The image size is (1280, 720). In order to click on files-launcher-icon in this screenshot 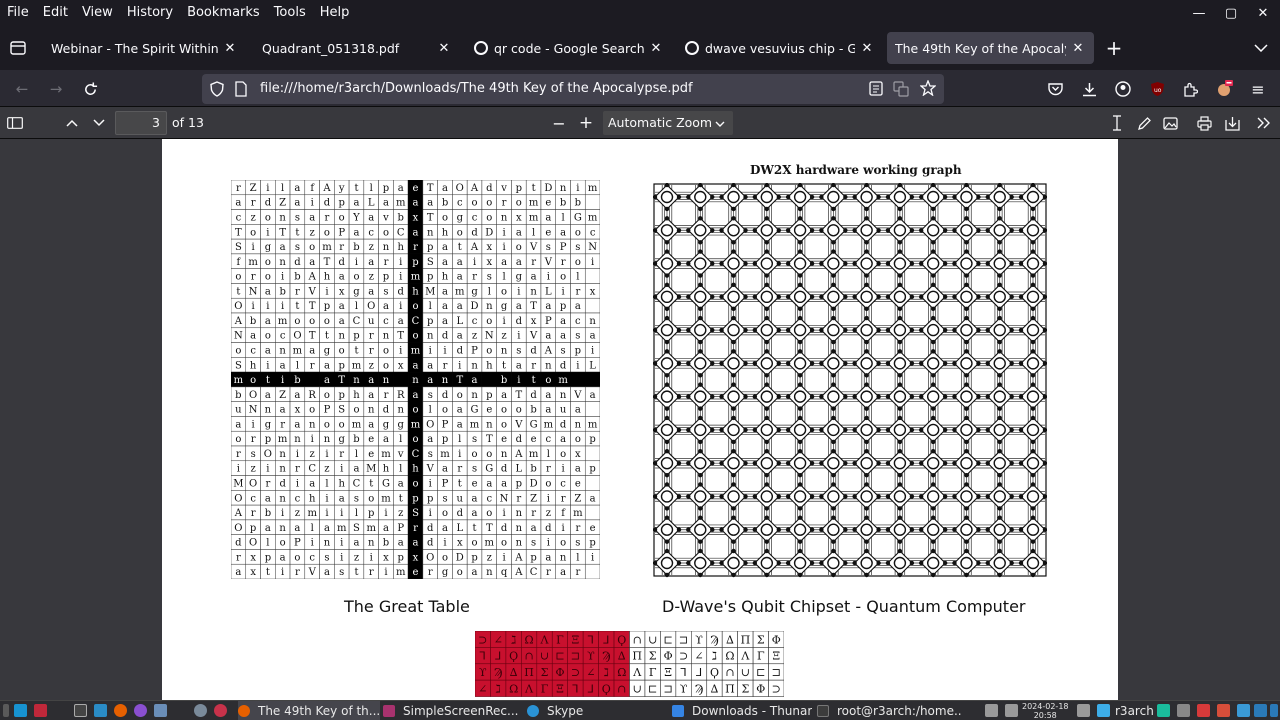, I will do `click(100, 710)`.